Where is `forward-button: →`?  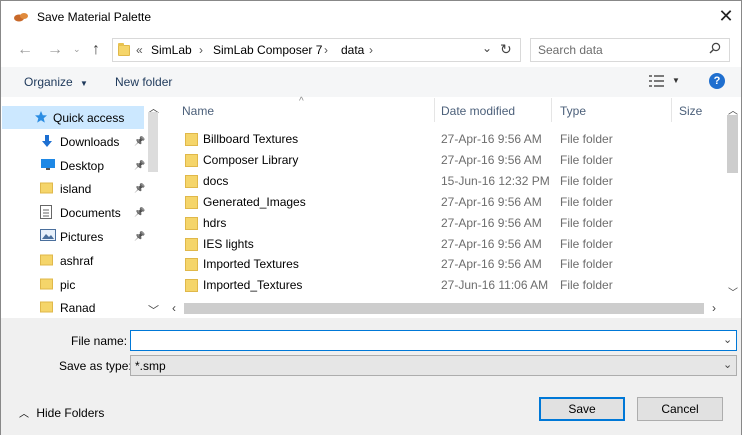 forward-button: → is located at coordinates (55, 50).